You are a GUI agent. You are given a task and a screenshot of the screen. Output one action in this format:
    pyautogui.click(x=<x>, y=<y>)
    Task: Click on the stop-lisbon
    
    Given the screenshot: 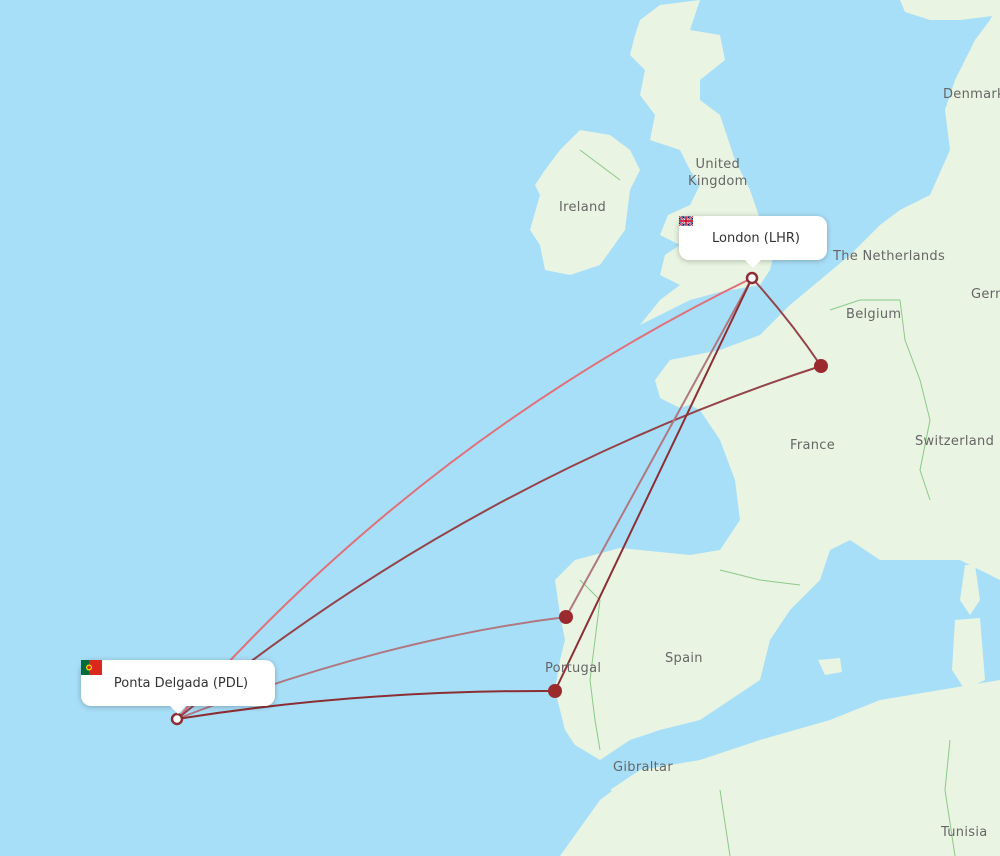 What is the action you would take?
    pyautogui.click(x=555, y=691)
    